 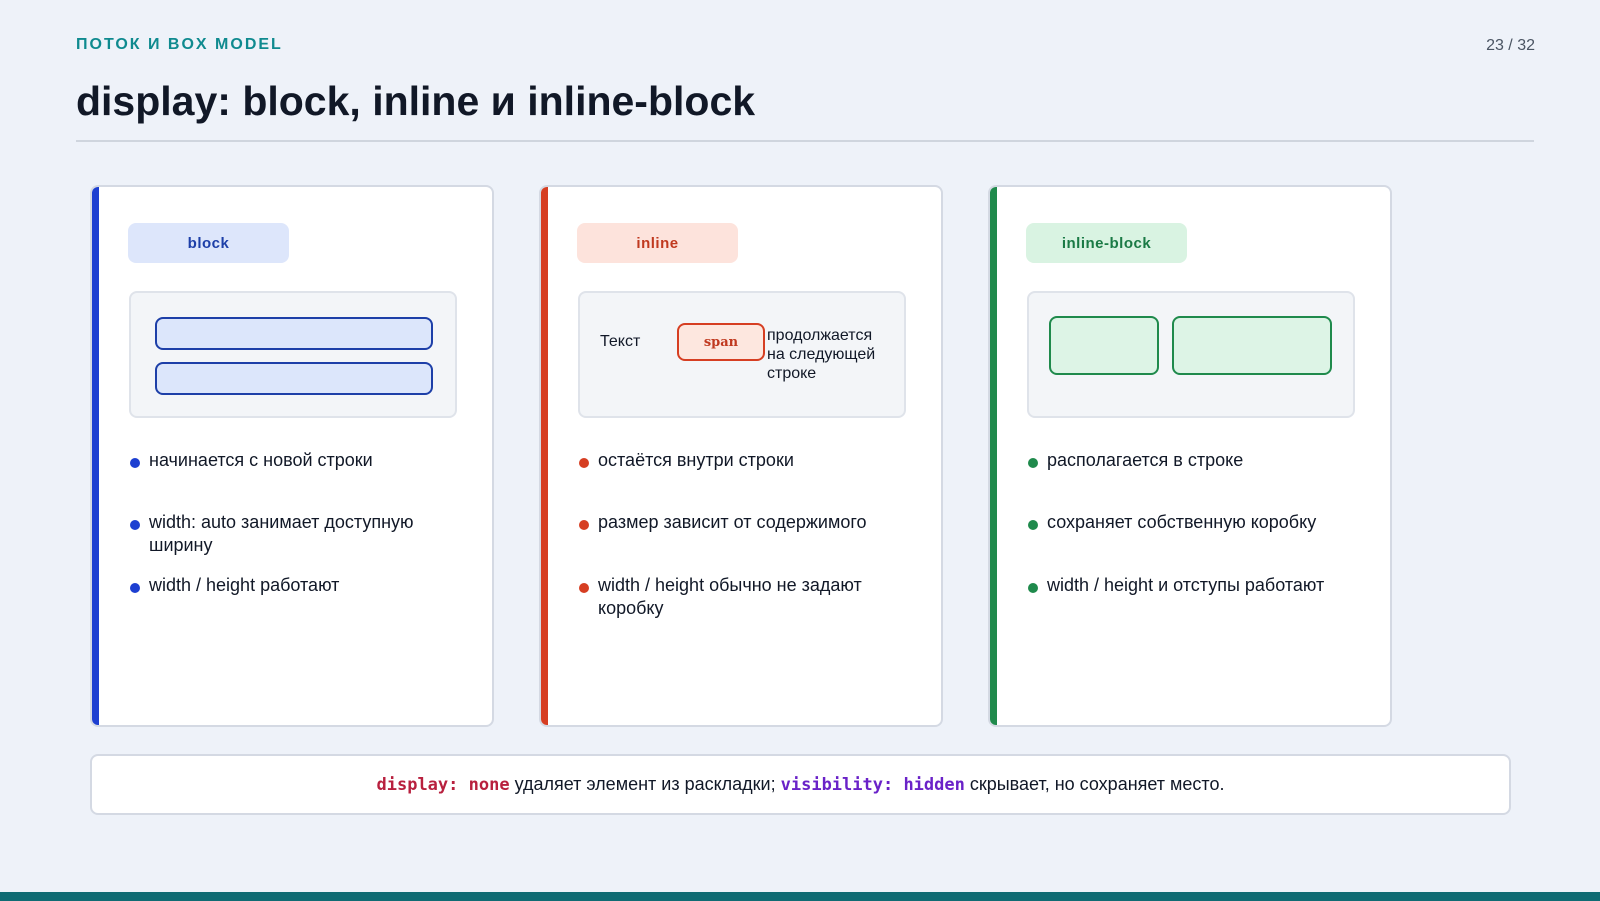 I want to click on inline-block-demo, so click(x=1191, y=354).